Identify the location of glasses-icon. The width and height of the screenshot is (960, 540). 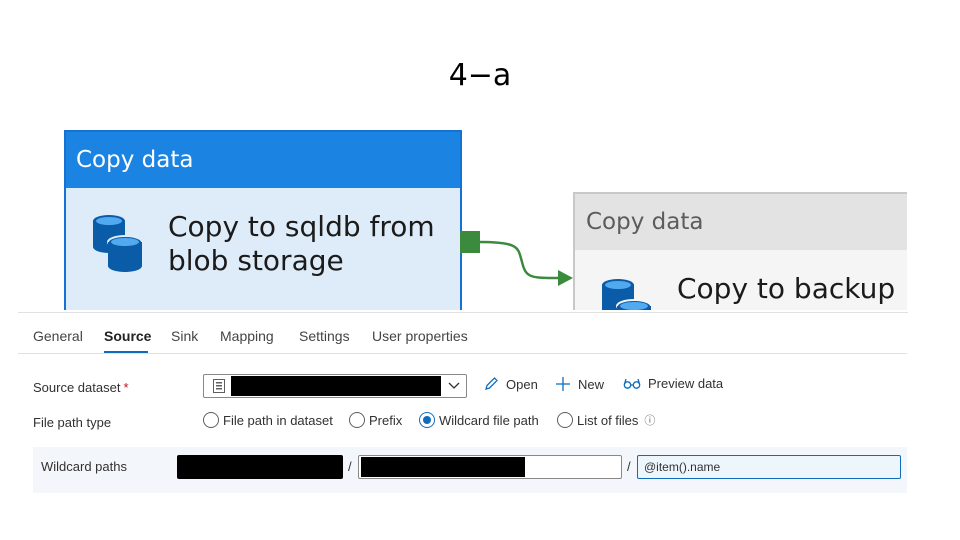
(632, 383).